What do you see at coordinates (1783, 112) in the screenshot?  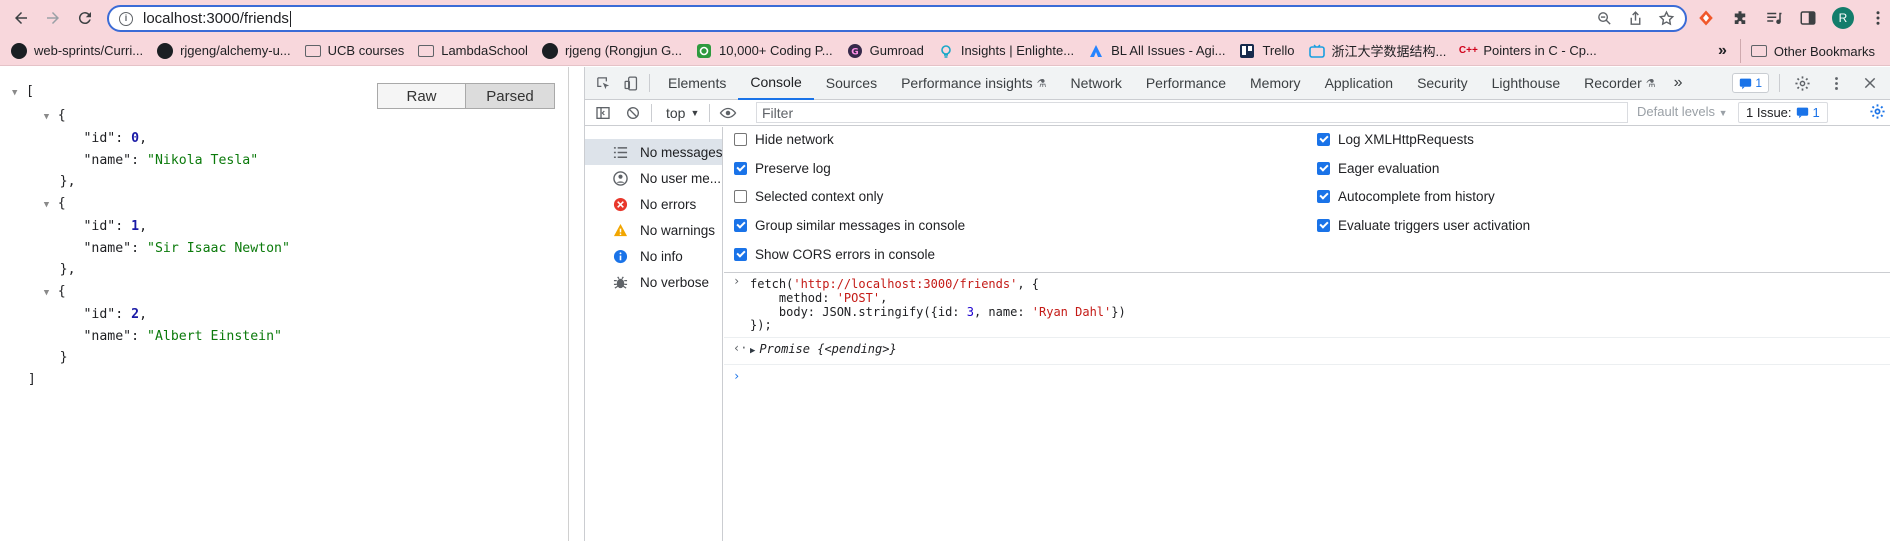 I see `issues-button: 1 Issue: 1` at bounding box center [1783, 112].